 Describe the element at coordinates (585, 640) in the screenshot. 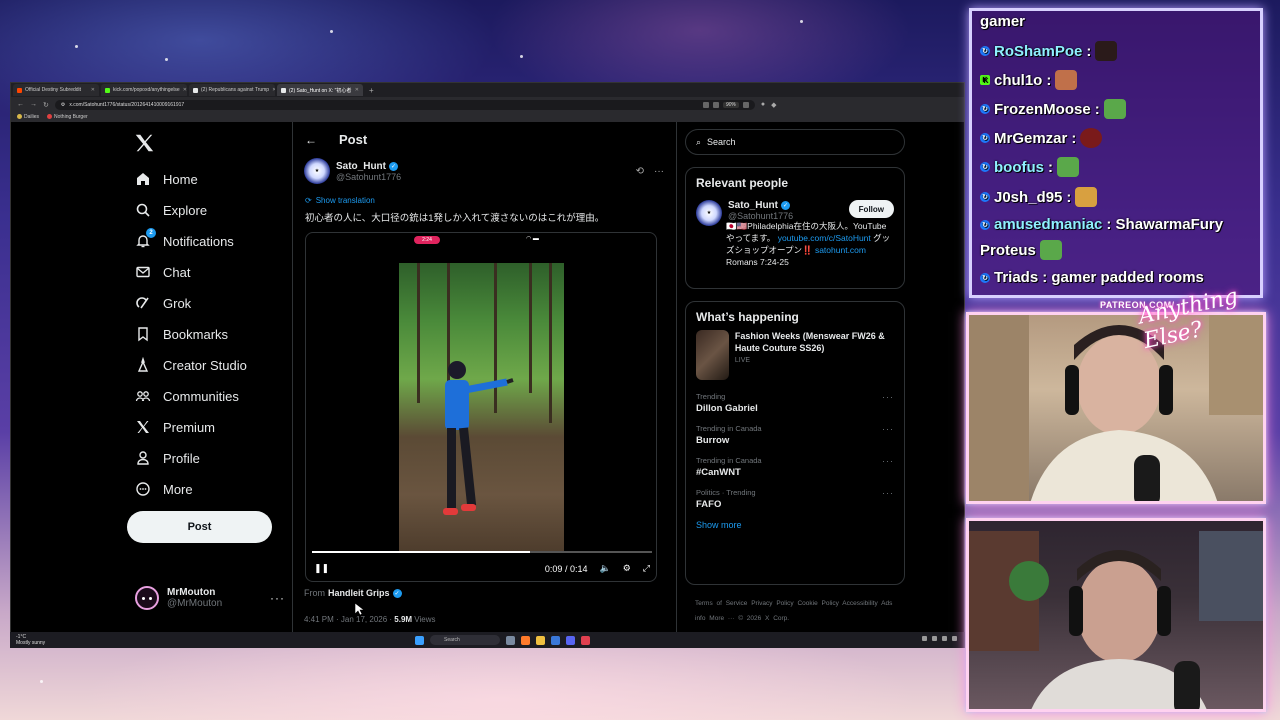

I see `obs-icon` at that location.